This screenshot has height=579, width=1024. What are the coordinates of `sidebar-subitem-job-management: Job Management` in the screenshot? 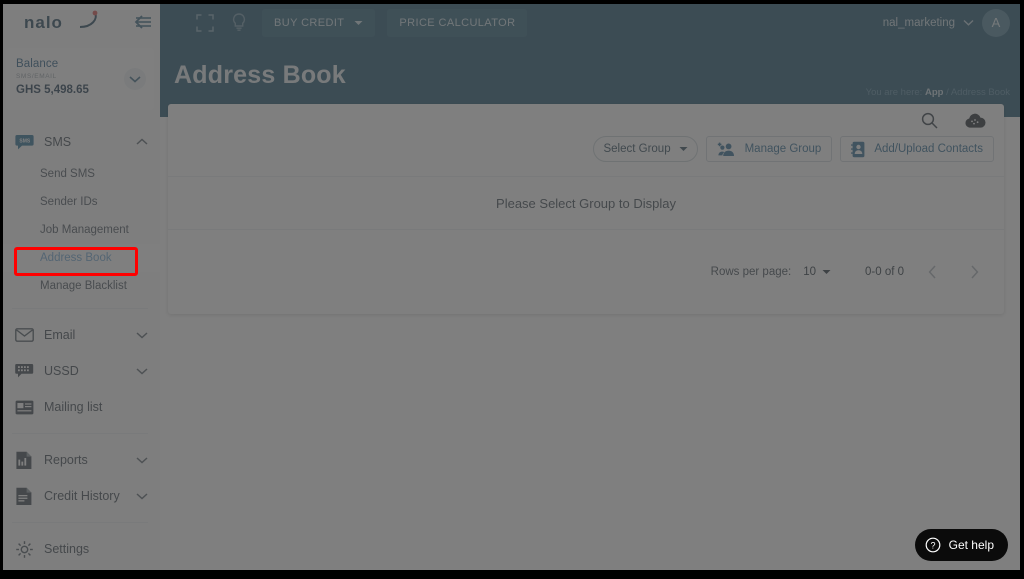 It's located at (80, 230).